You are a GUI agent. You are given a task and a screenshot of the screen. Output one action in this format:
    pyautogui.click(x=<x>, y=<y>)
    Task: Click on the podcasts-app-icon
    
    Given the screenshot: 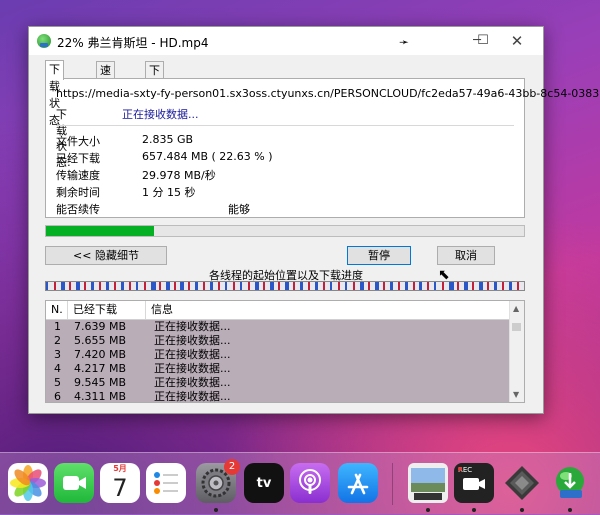 What is the action you would take?
    pyautogui.click(x=310, y=483)
    